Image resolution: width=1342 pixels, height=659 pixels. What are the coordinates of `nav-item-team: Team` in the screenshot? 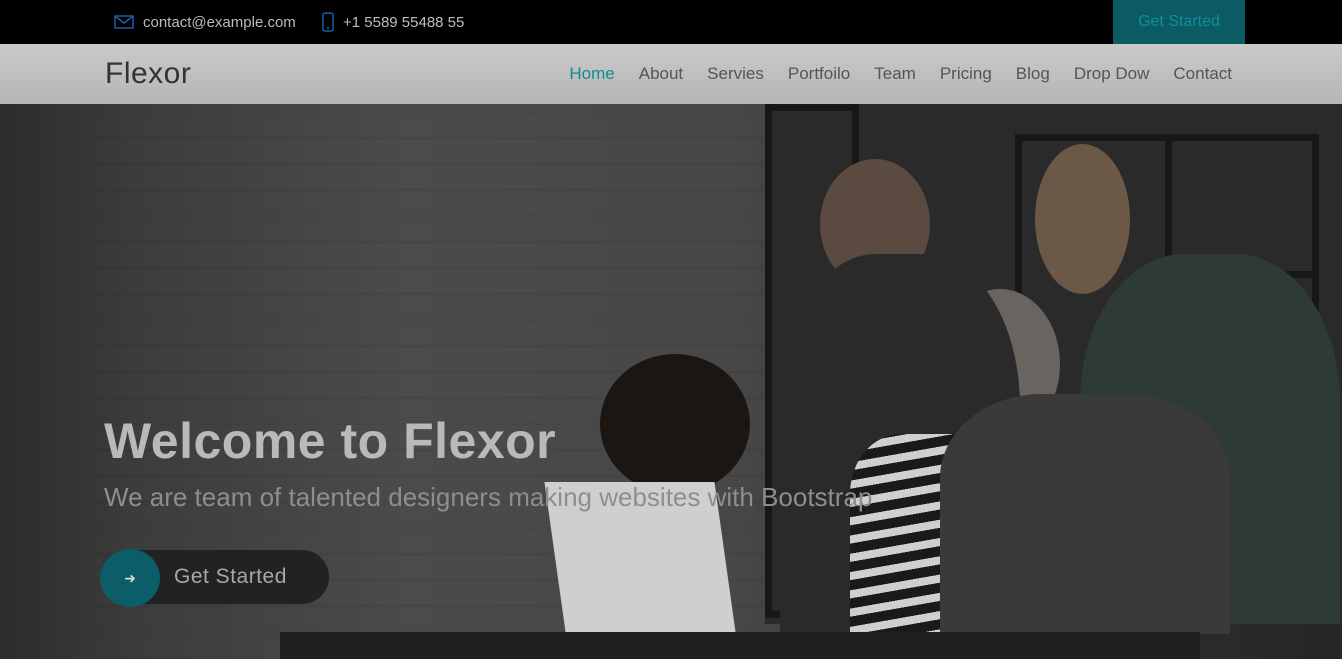 It's located at (895, 74).